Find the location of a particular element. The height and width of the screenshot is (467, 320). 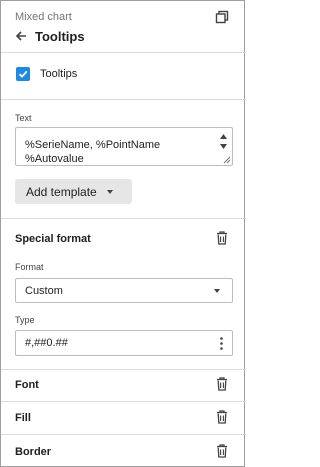

scroll-down-arrow-icon is located at coordinates (223, 146).